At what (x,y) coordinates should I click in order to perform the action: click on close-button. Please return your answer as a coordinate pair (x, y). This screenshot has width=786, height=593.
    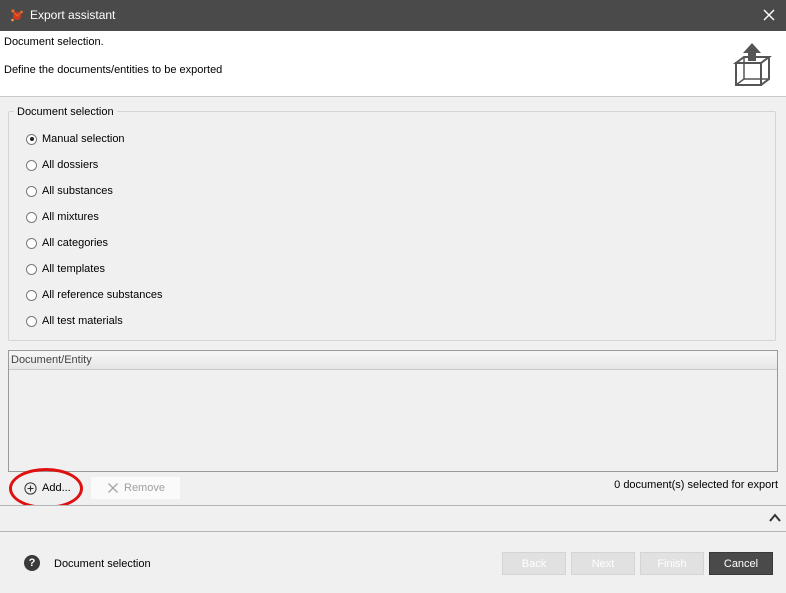
    Looking at the image, I should click on (769, 15).